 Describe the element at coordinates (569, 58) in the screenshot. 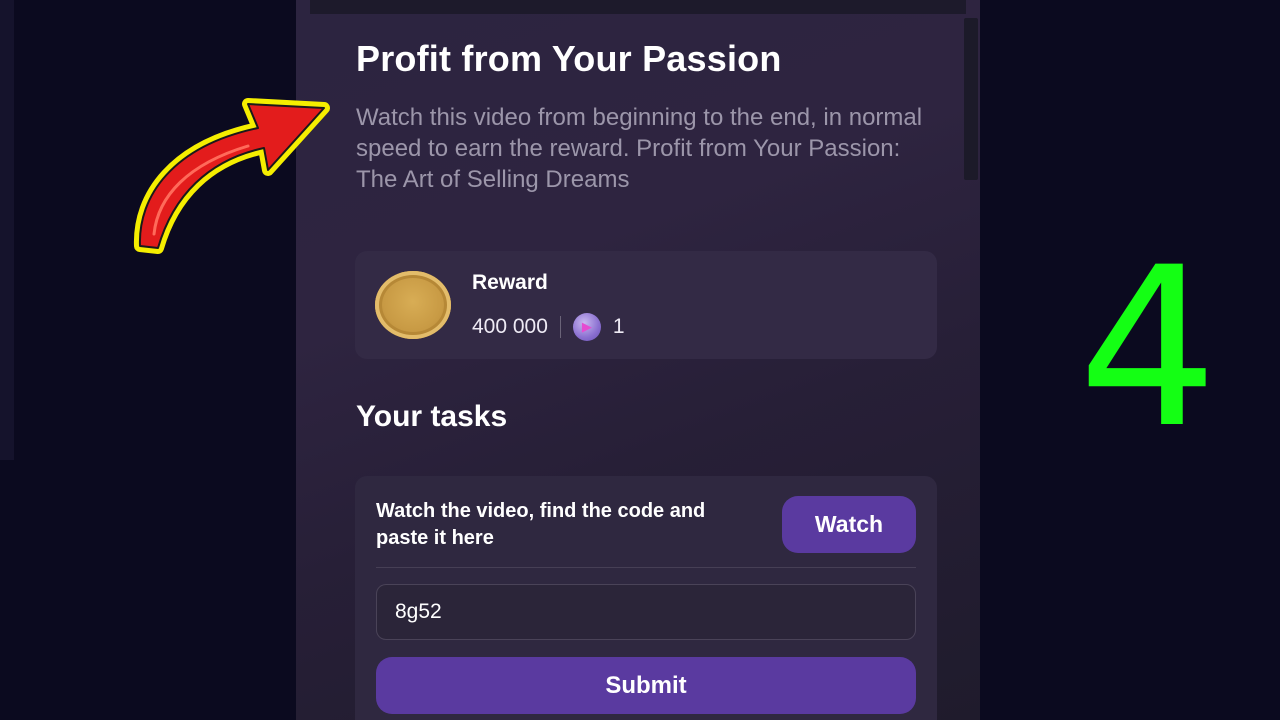

I see `page-title: Profit from Your Passion` at that location.